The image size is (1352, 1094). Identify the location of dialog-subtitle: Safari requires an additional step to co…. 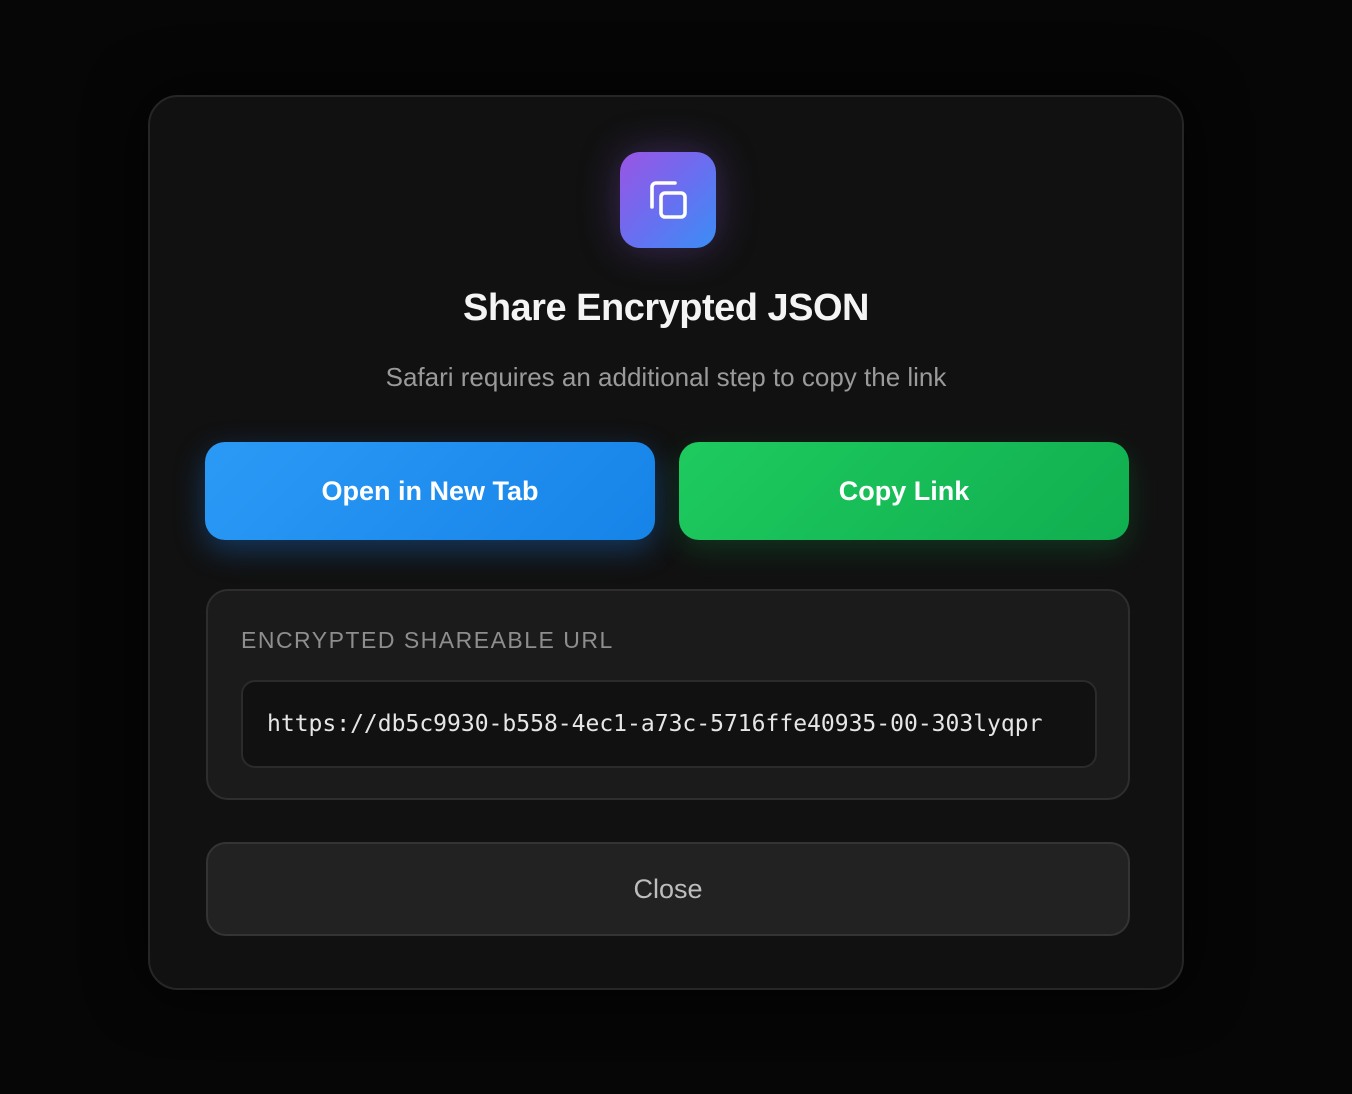
(666, 377).